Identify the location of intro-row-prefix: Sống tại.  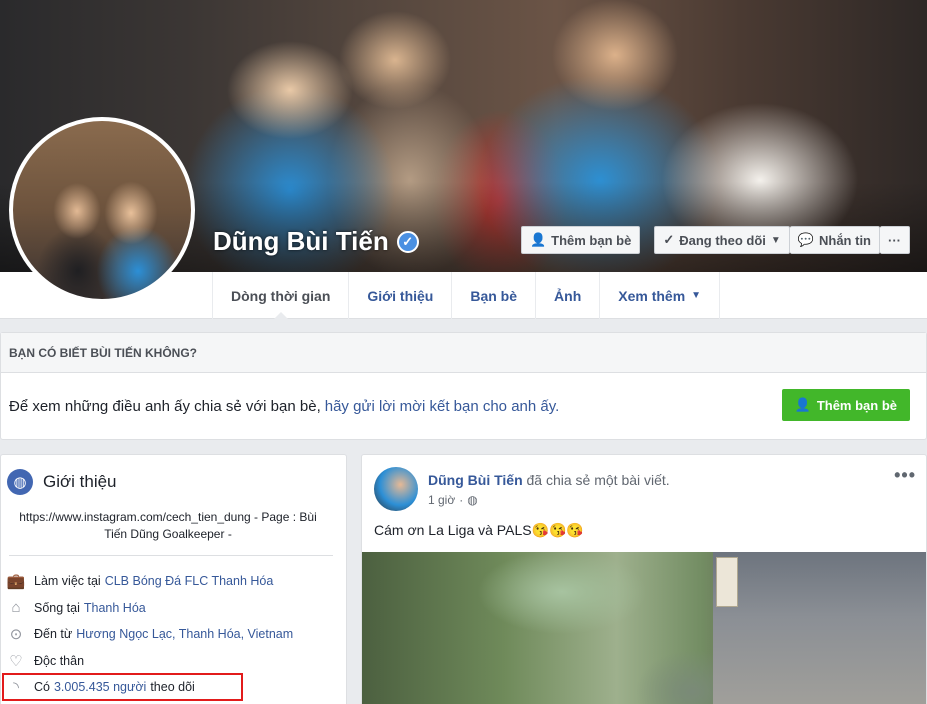
(57, 607).